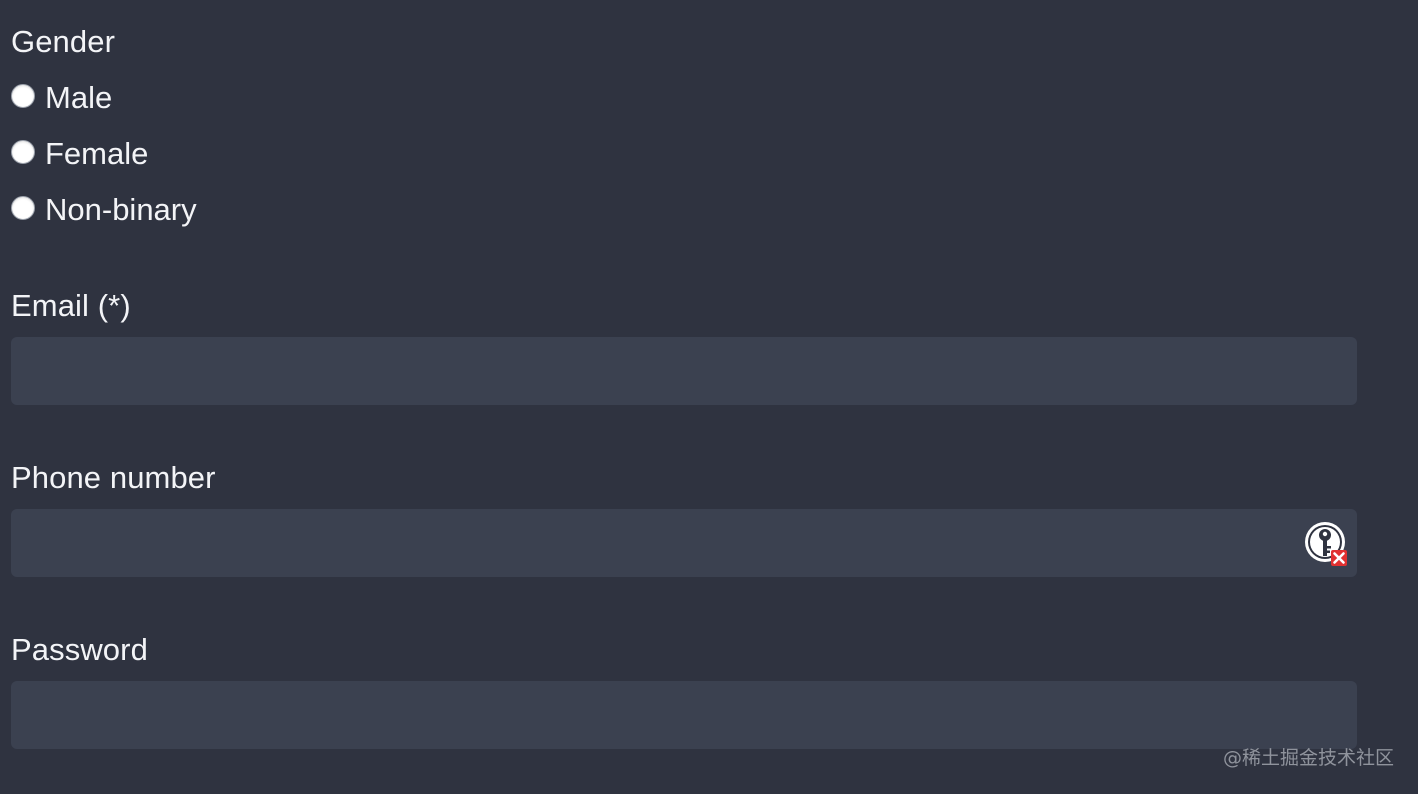  Describe the element at coordinates (78, 98) in the screenshot. I see `male-radio-label: Male` at that location.